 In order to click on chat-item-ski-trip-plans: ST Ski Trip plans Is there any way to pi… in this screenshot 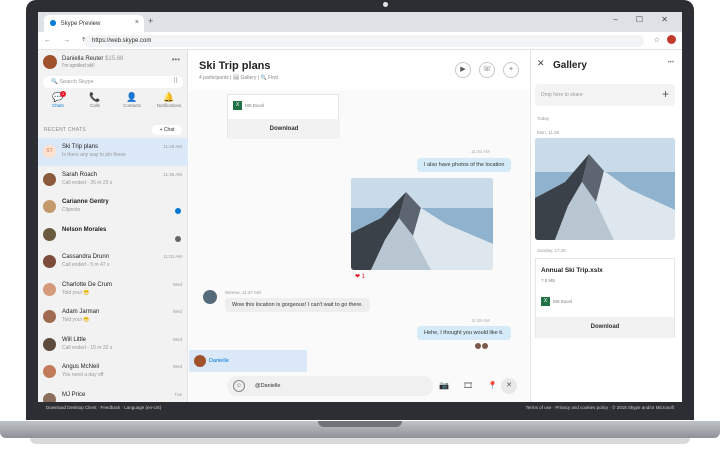, I will do `click(113, 152)`.